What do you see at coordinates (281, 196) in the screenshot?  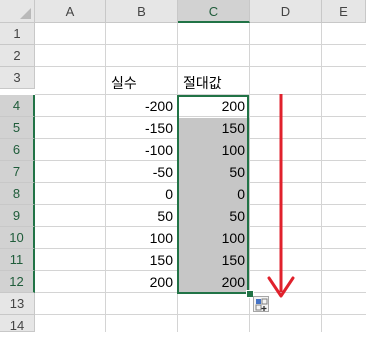 I see `arrow-down-icon` at bounding box center [281, 196].